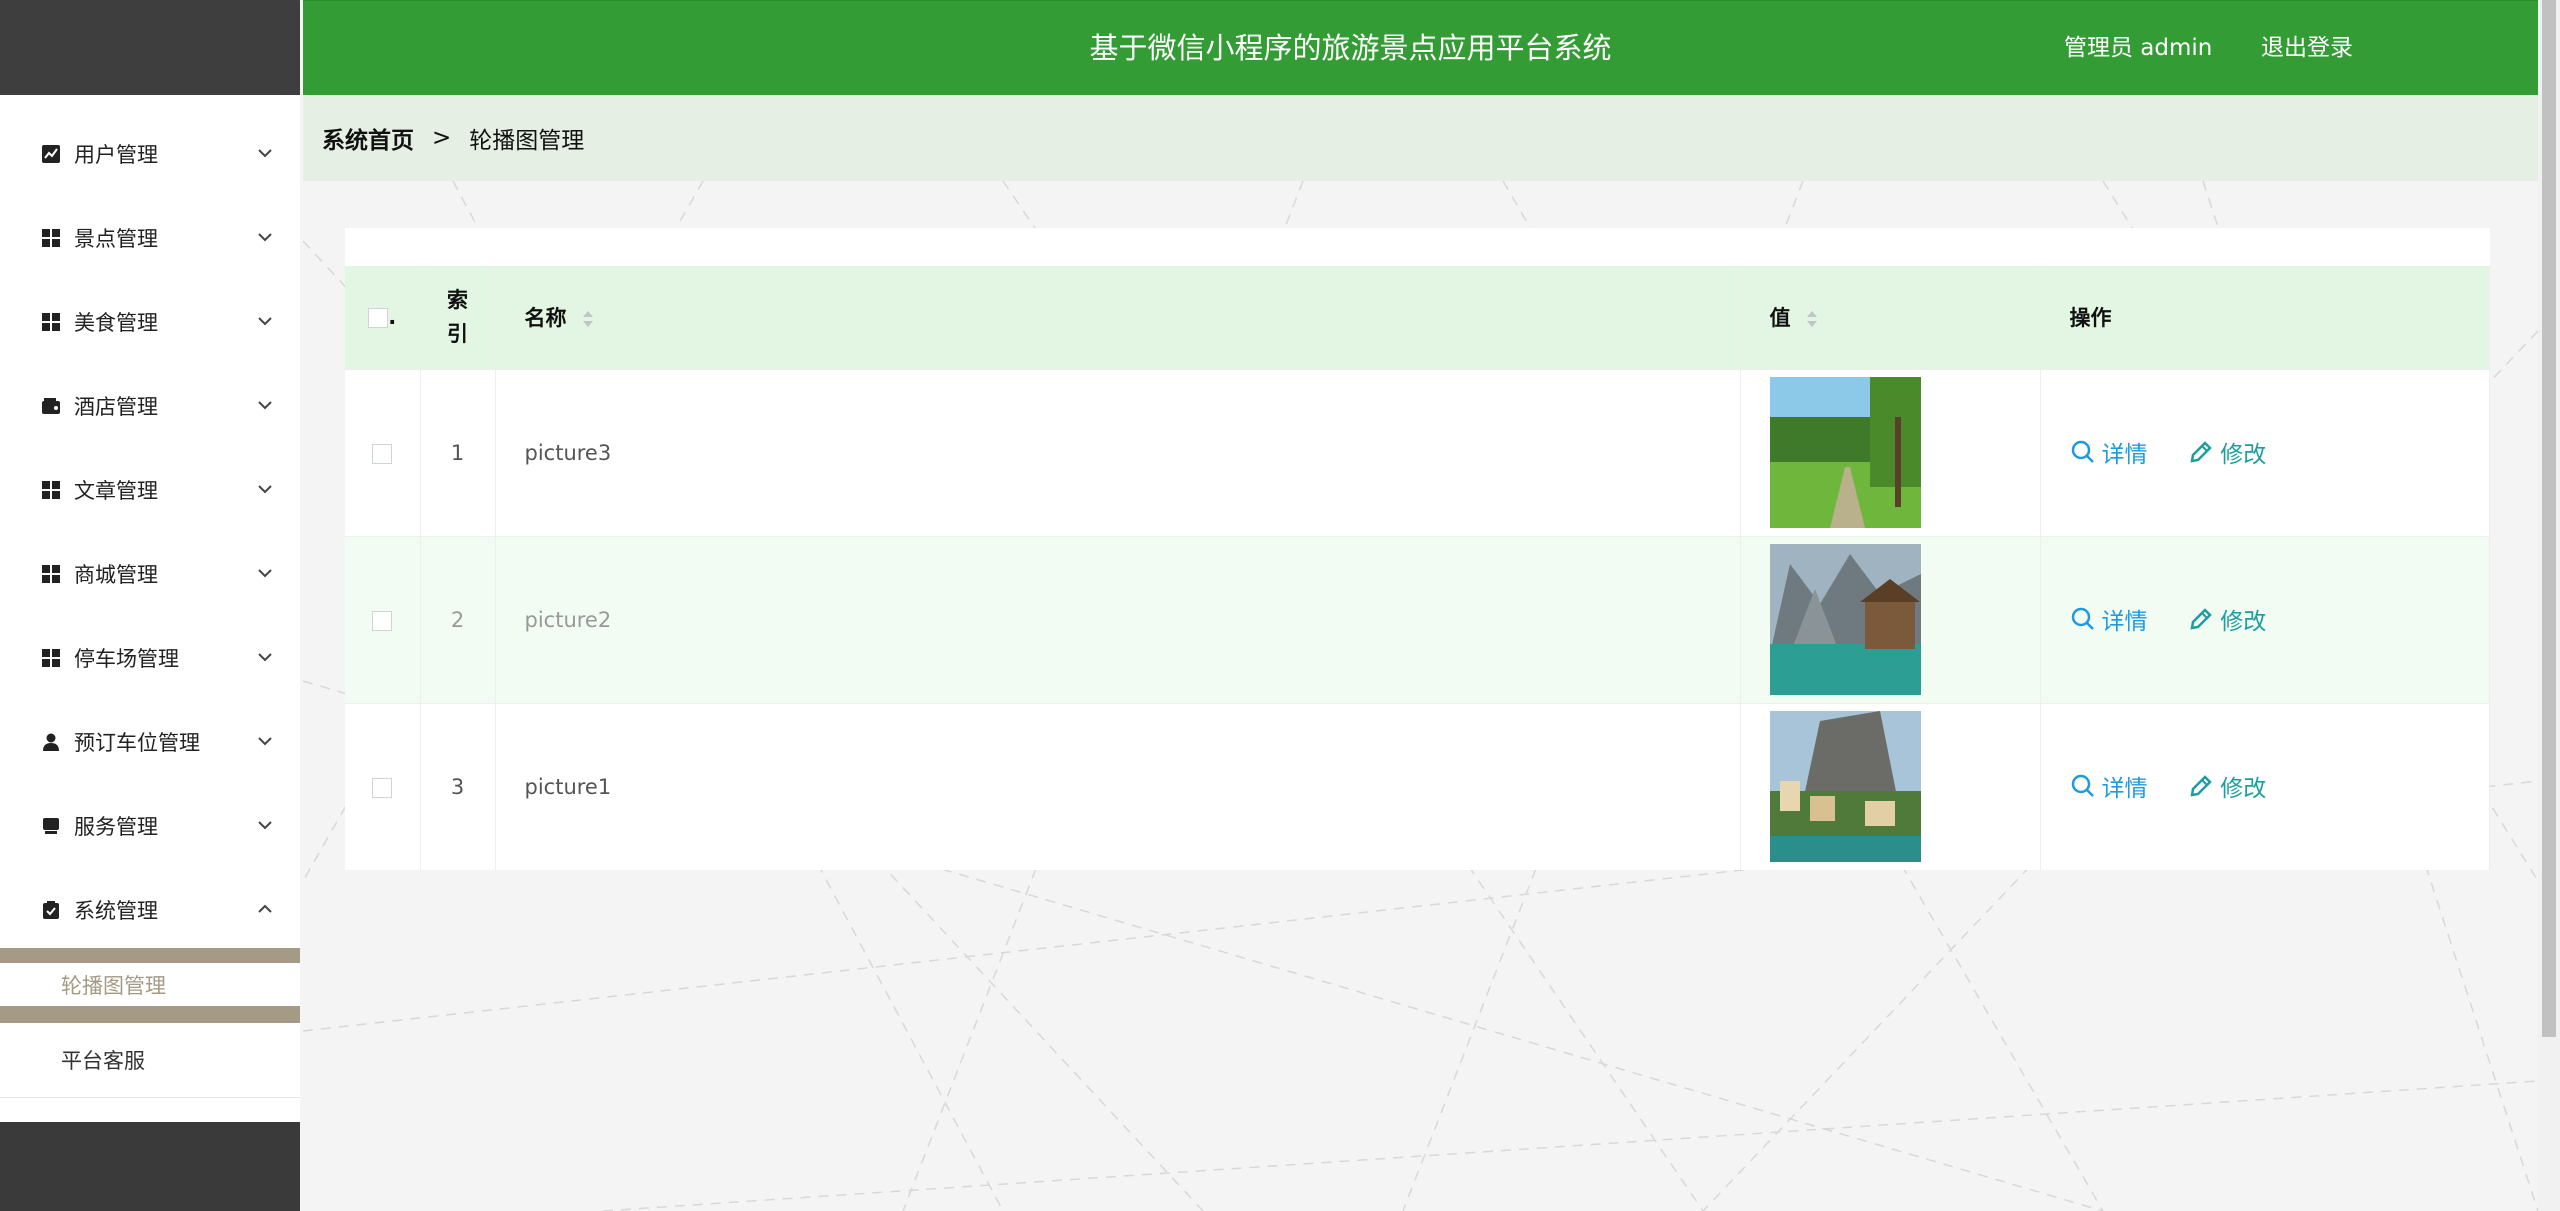 Image resolution: width=2560 pixels, height=1211 pixels. I want to click on submenu-item-carousel: 轮播图管理, so click(150, 985).